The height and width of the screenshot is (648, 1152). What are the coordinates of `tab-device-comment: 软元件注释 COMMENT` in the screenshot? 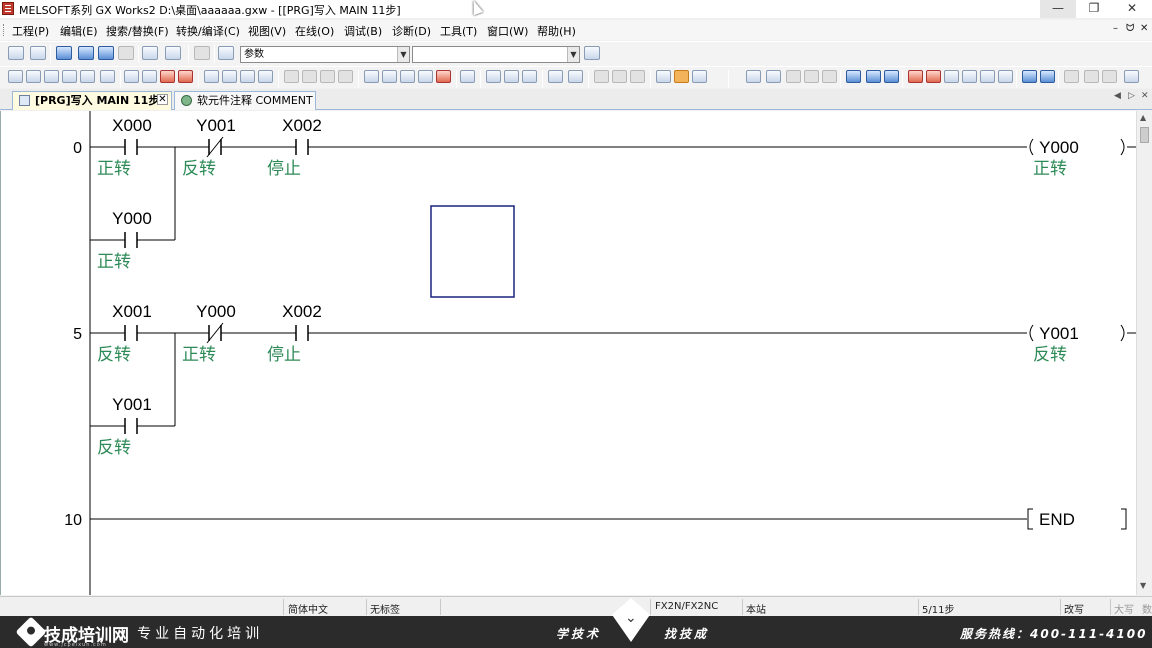 It's located at (245, 100).